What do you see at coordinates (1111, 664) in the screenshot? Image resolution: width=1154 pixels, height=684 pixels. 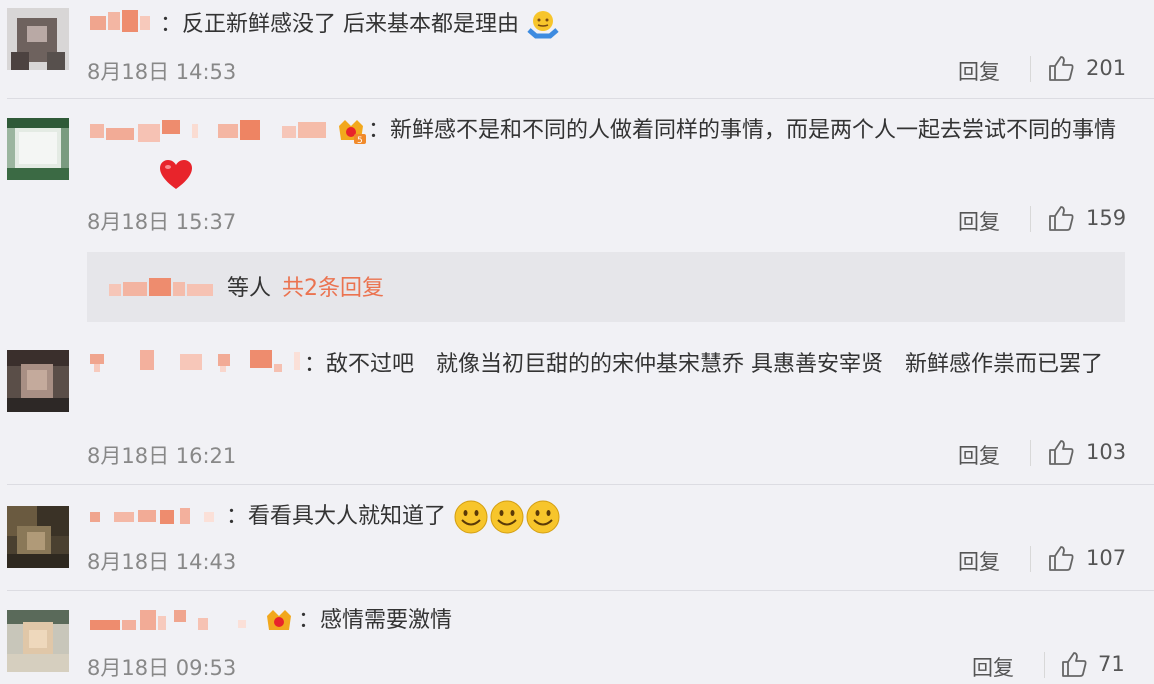 I see `like-count: 71` at bounding box center [1111, 664].